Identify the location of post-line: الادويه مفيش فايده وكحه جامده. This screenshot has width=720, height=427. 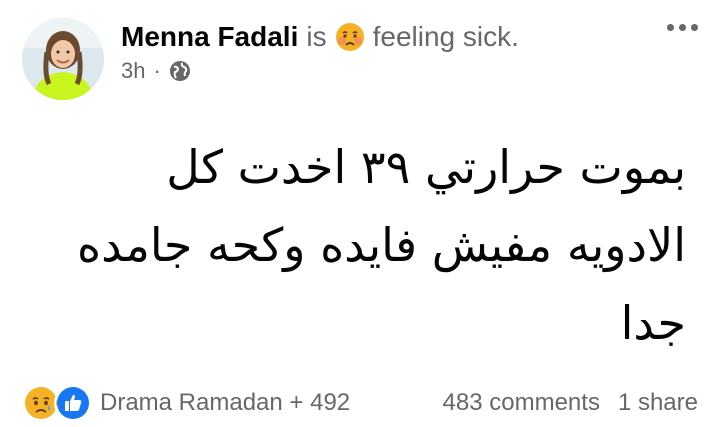
(381, 245).